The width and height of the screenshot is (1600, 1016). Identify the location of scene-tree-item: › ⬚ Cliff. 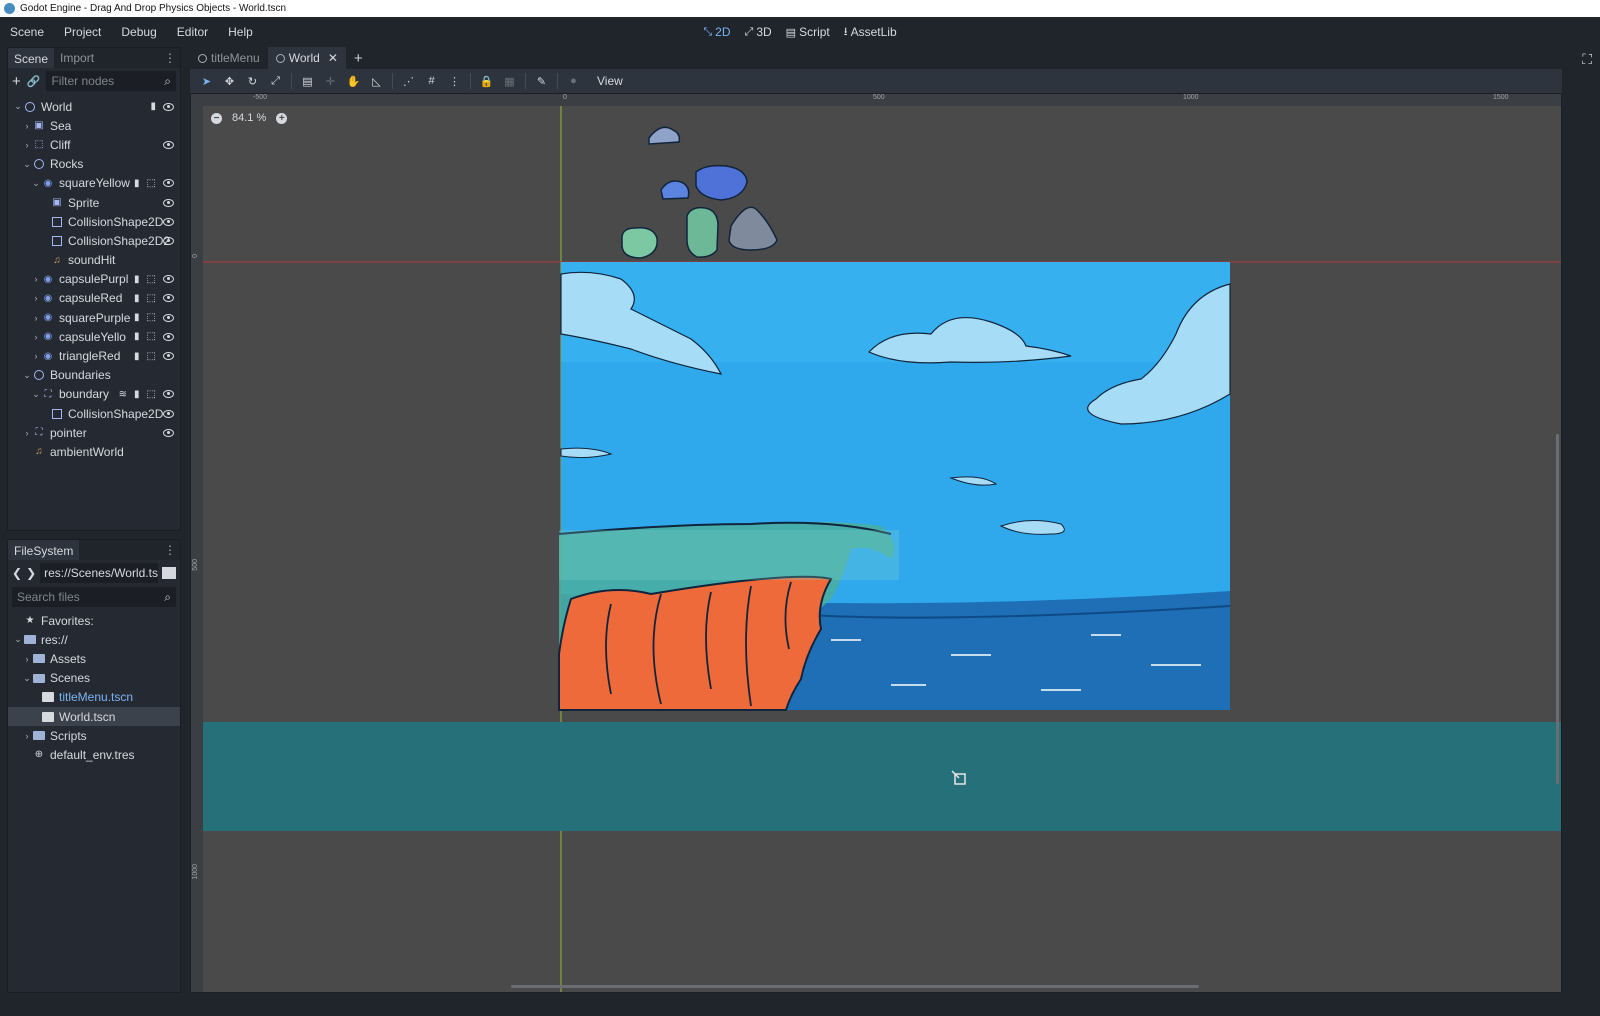
(94, 144).